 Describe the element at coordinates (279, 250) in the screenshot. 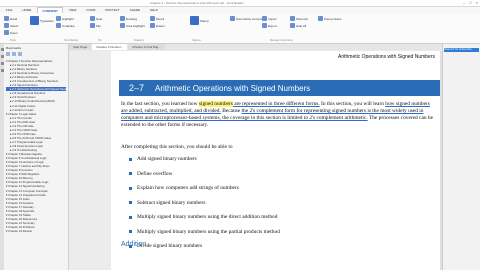

I see `objective-item: Divide signed binary numbers` at that location.